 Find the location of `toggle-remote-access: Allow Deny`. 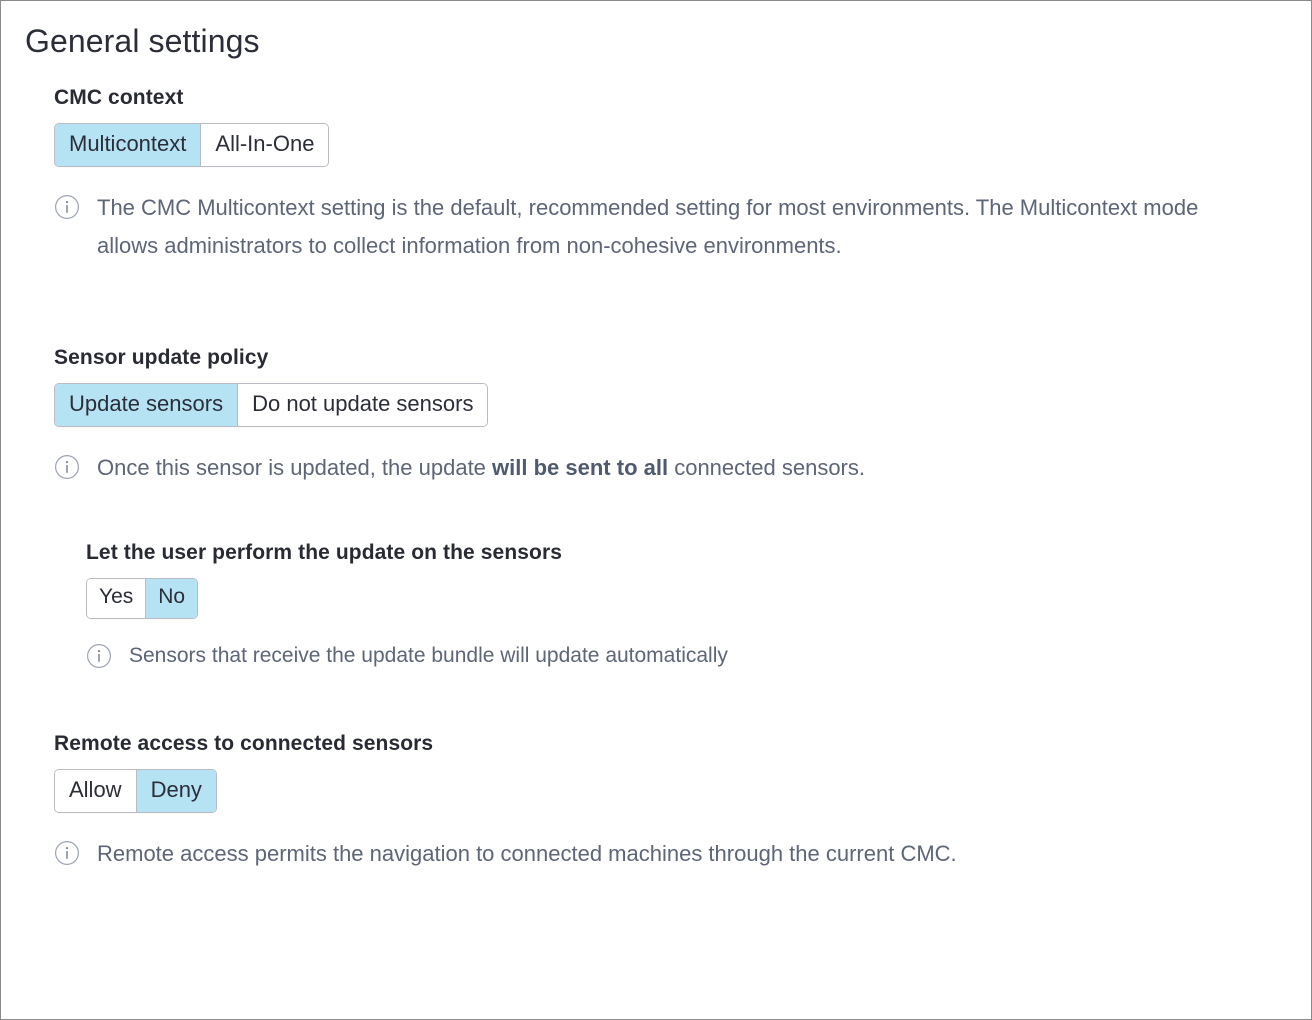

toggle-remote-access: Allow Deny is located at coordinates (135, 791).